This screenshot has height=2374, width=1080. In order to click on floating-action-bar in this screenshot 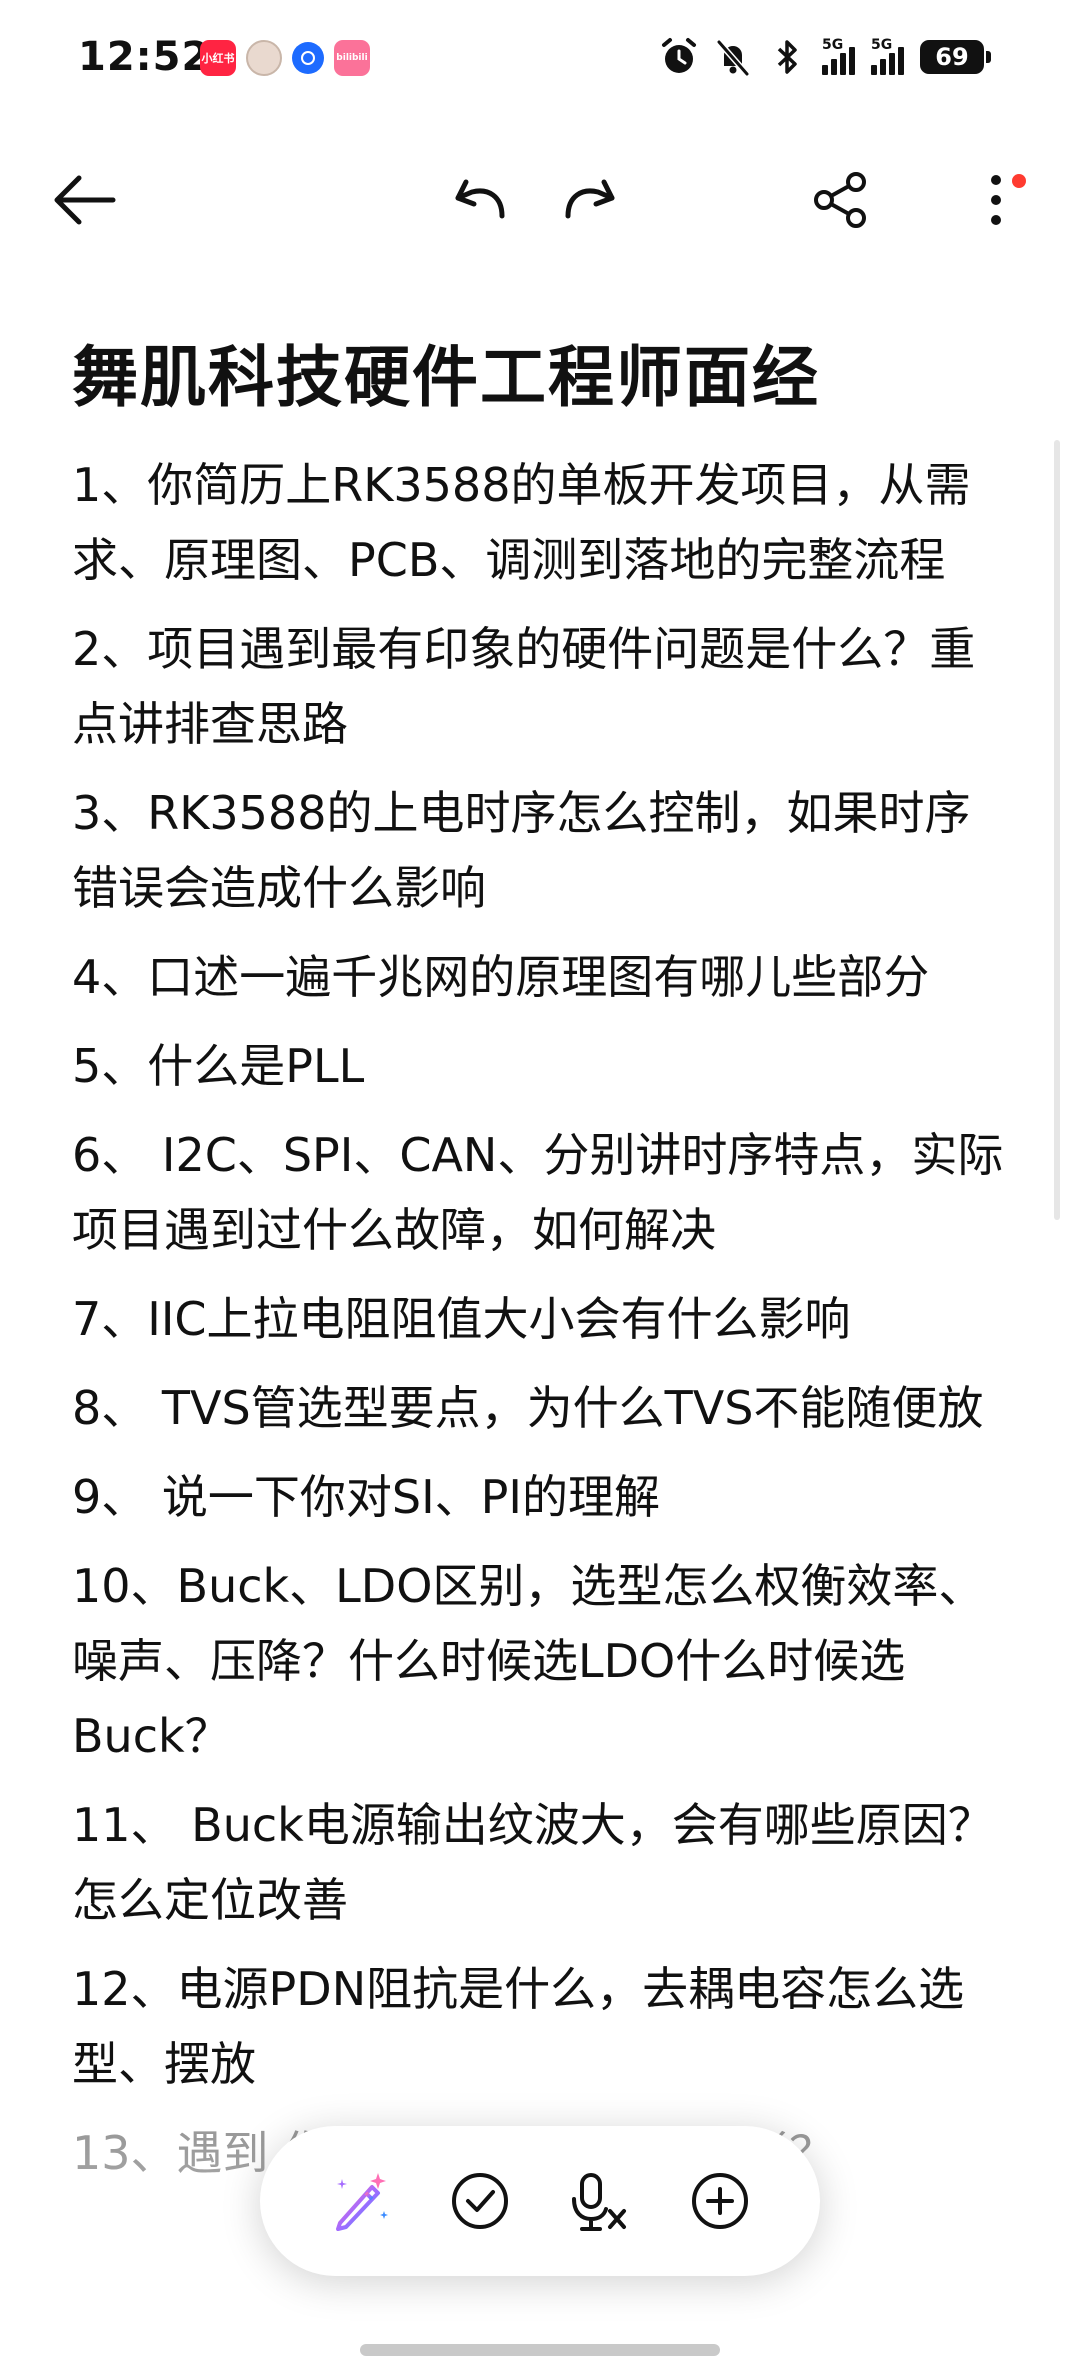, I will do `click(540, 2201)`.